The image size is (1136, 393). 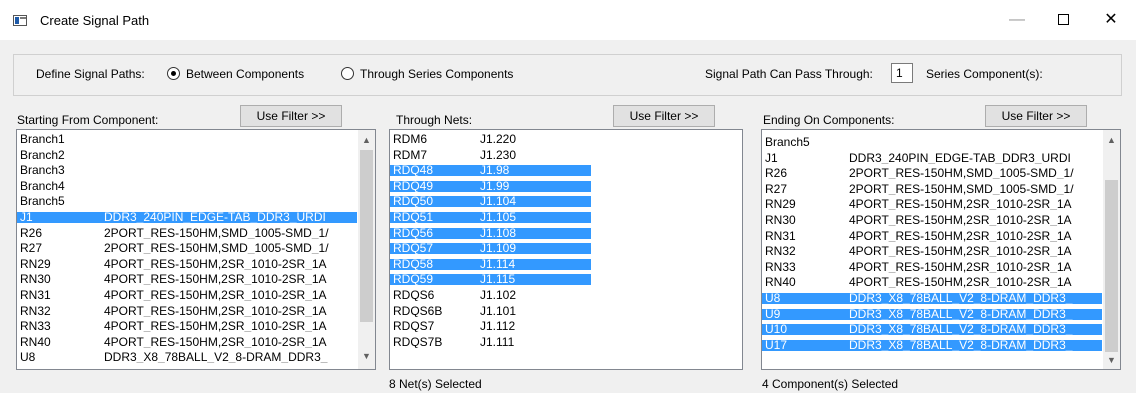 I want to click on list-item-name: RN32, so click(x=35, y=311).